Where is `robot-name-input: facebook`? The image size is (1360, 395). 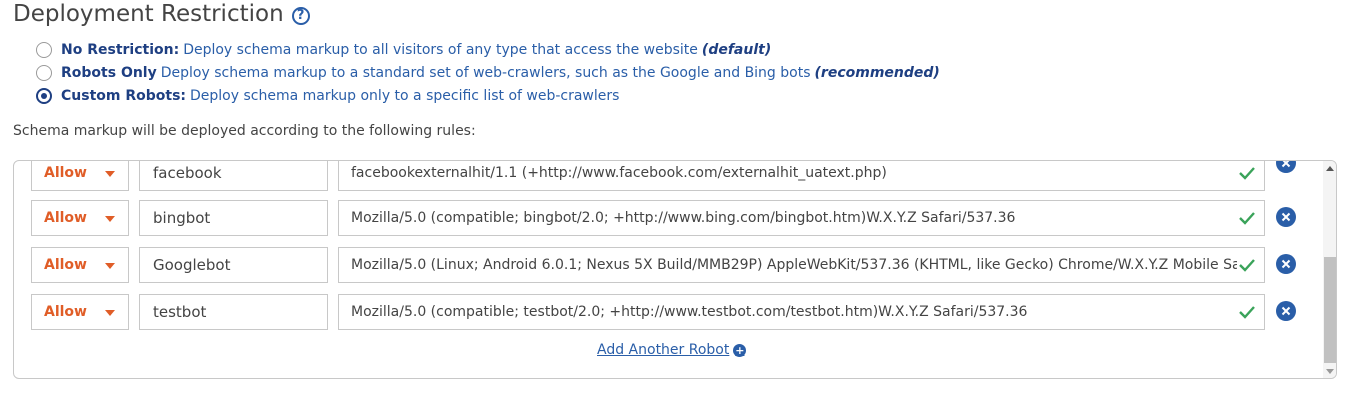 robot-name-input: facebook is located at coordinates (233, 176).